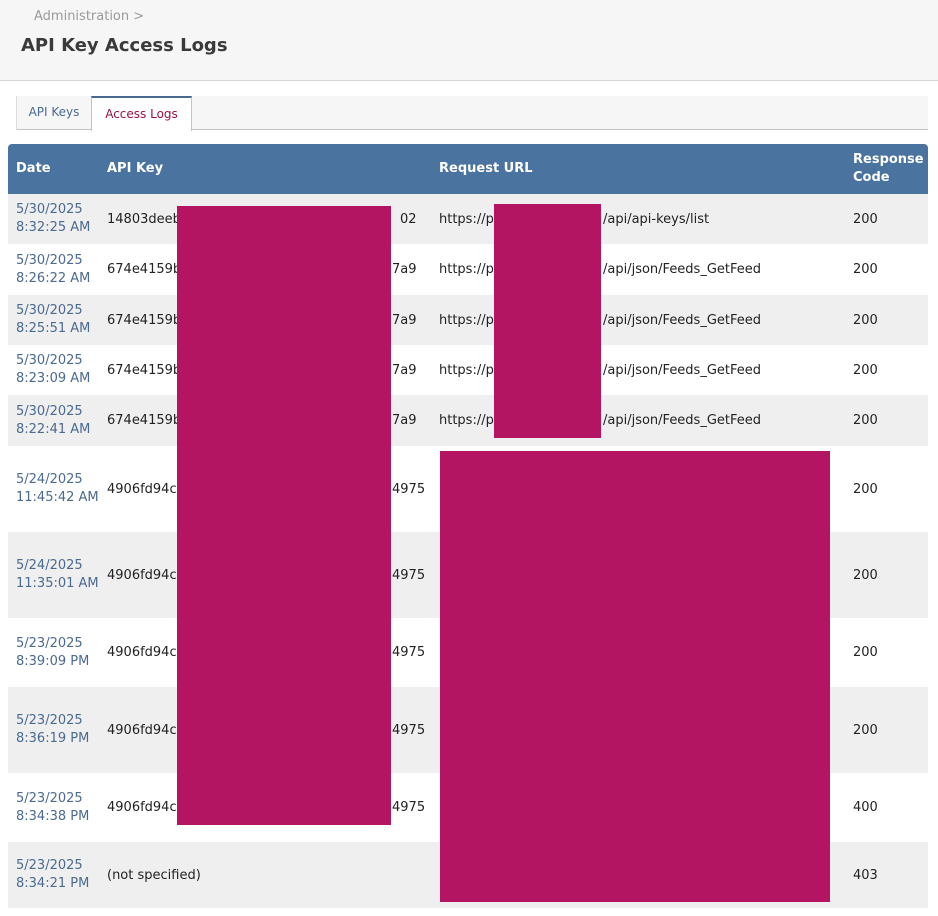 The height and width of the screenshot is (916, 938). I want to click on cell-date: 5/30/2025 8:23:09 AM, so click(59, 370).